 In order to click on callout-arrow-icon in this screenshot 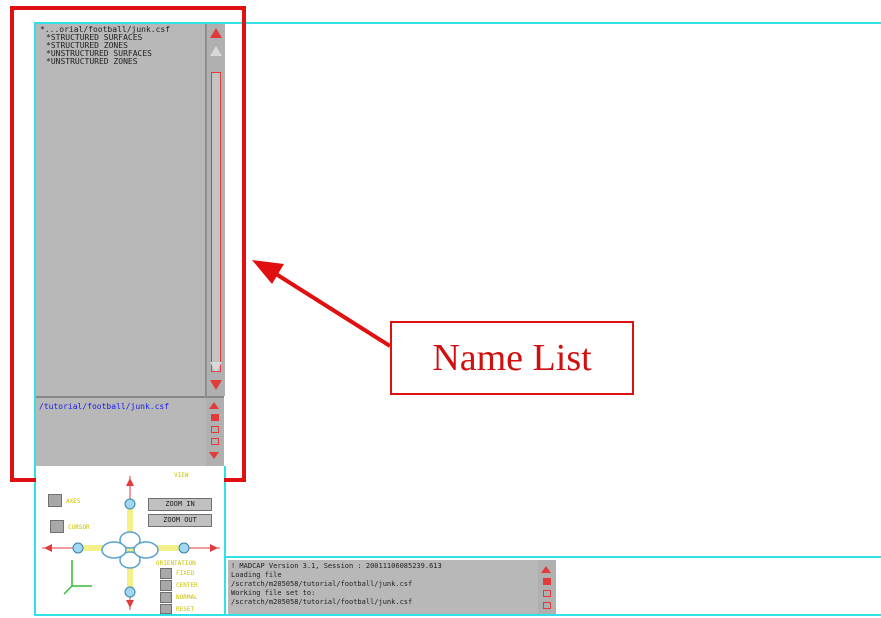, I will do `click(322, 304)`.